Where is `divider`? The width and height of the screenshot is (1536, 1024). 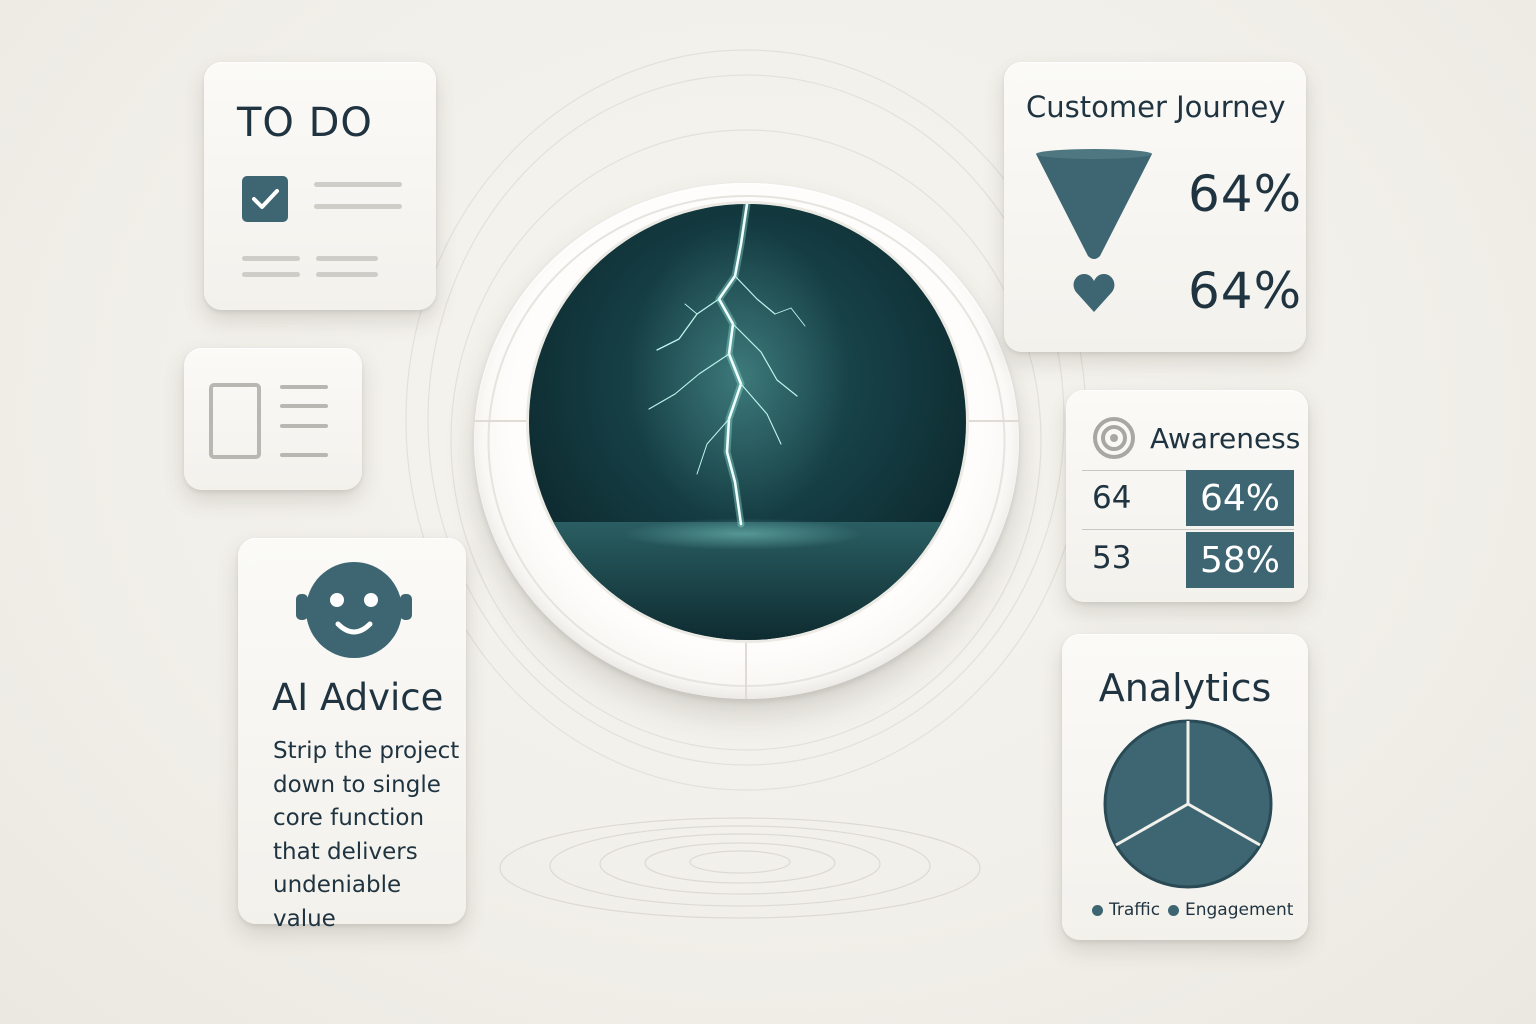
divider is located at coordinates (1188, 529).